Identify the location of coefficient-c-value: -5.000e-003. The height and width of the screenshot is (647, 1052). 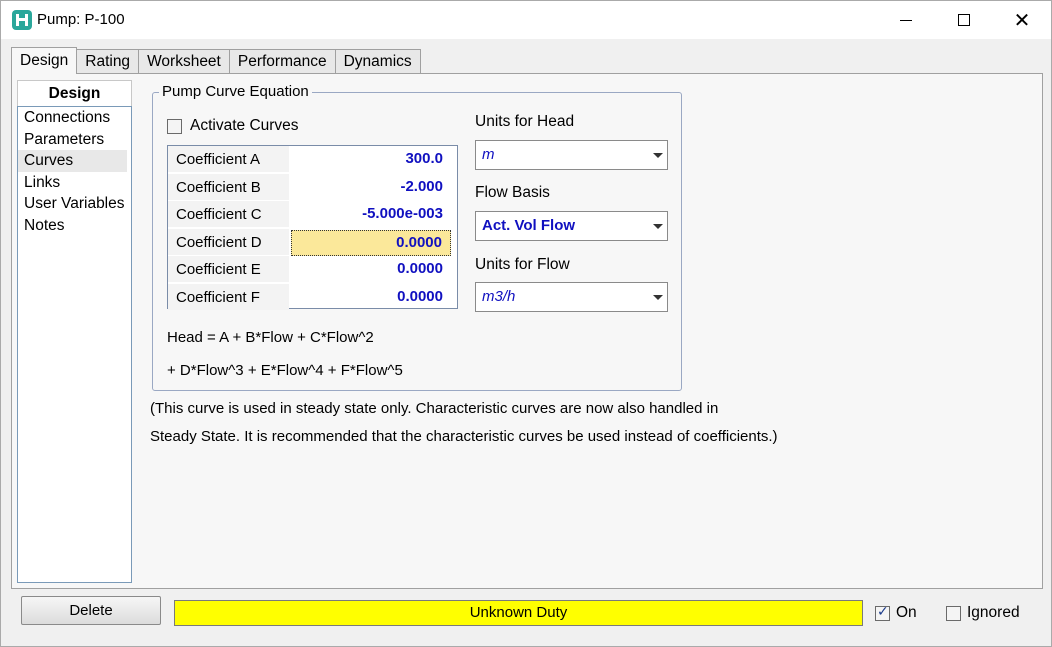
(370, 215).